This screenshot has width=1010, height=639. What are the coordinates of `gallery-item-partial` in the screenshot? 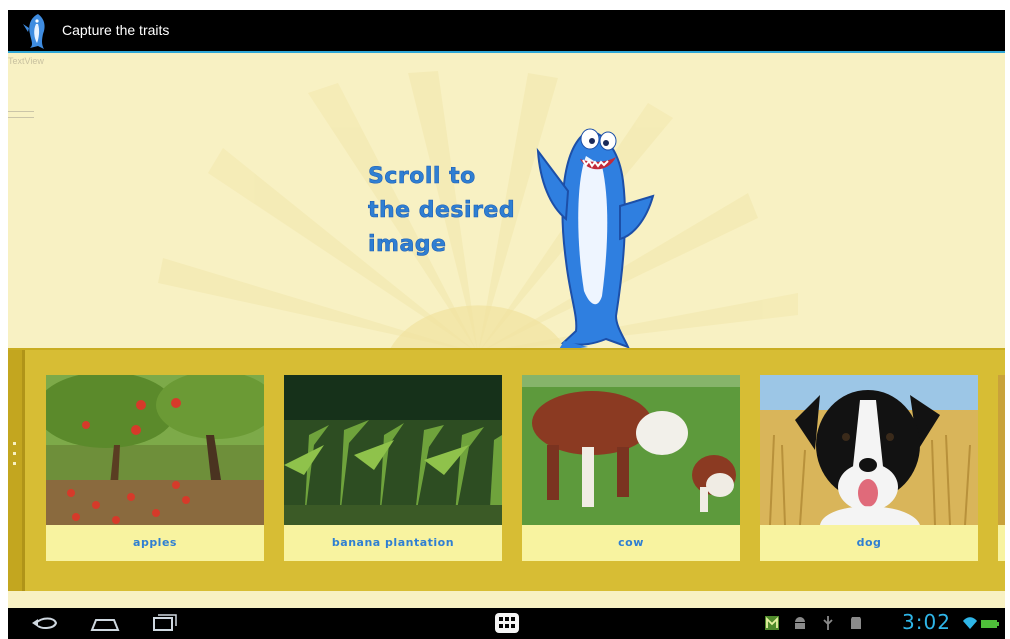 It's located at (1001, 468).